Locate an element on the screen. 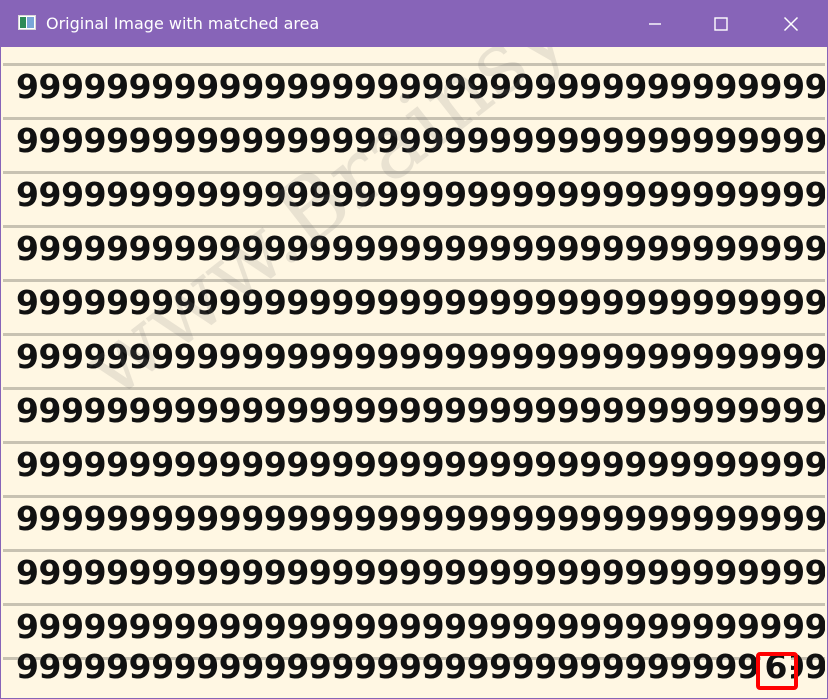  close-icon is located at coordinates (791, 24).